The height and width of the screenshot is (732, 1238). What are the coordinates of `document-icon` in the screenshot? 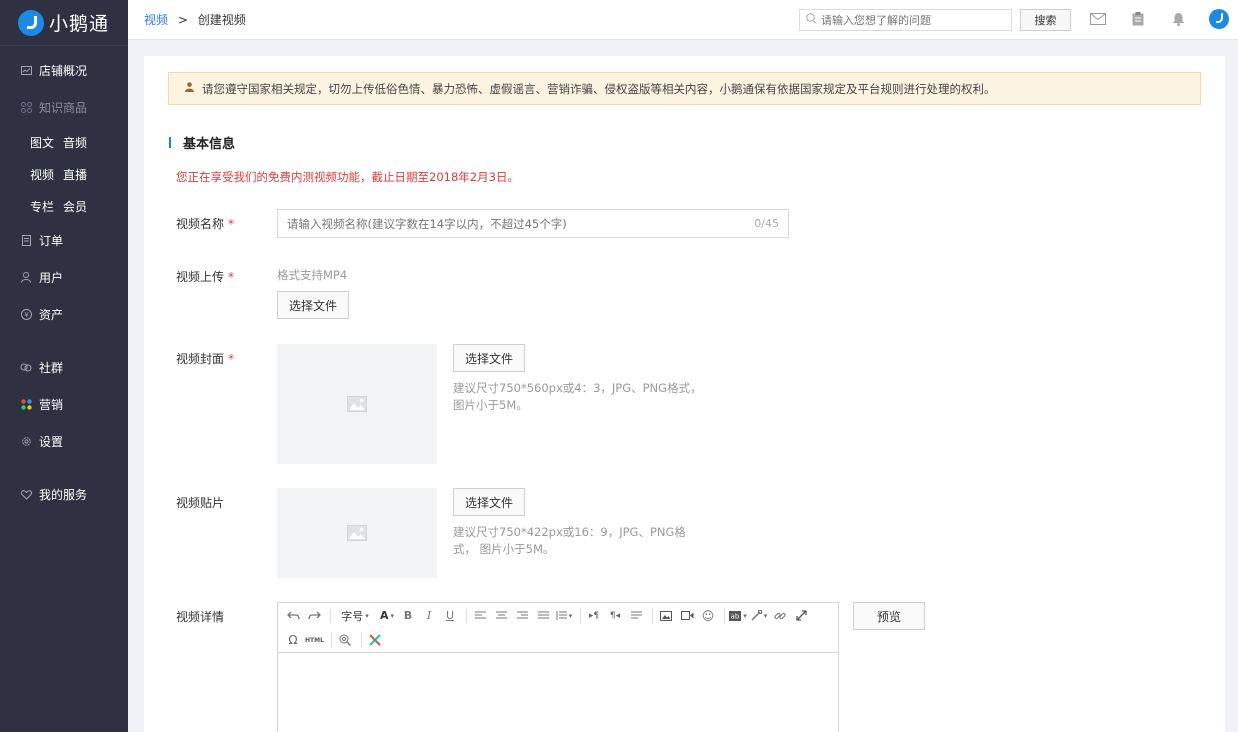 It's located at (26, 241).